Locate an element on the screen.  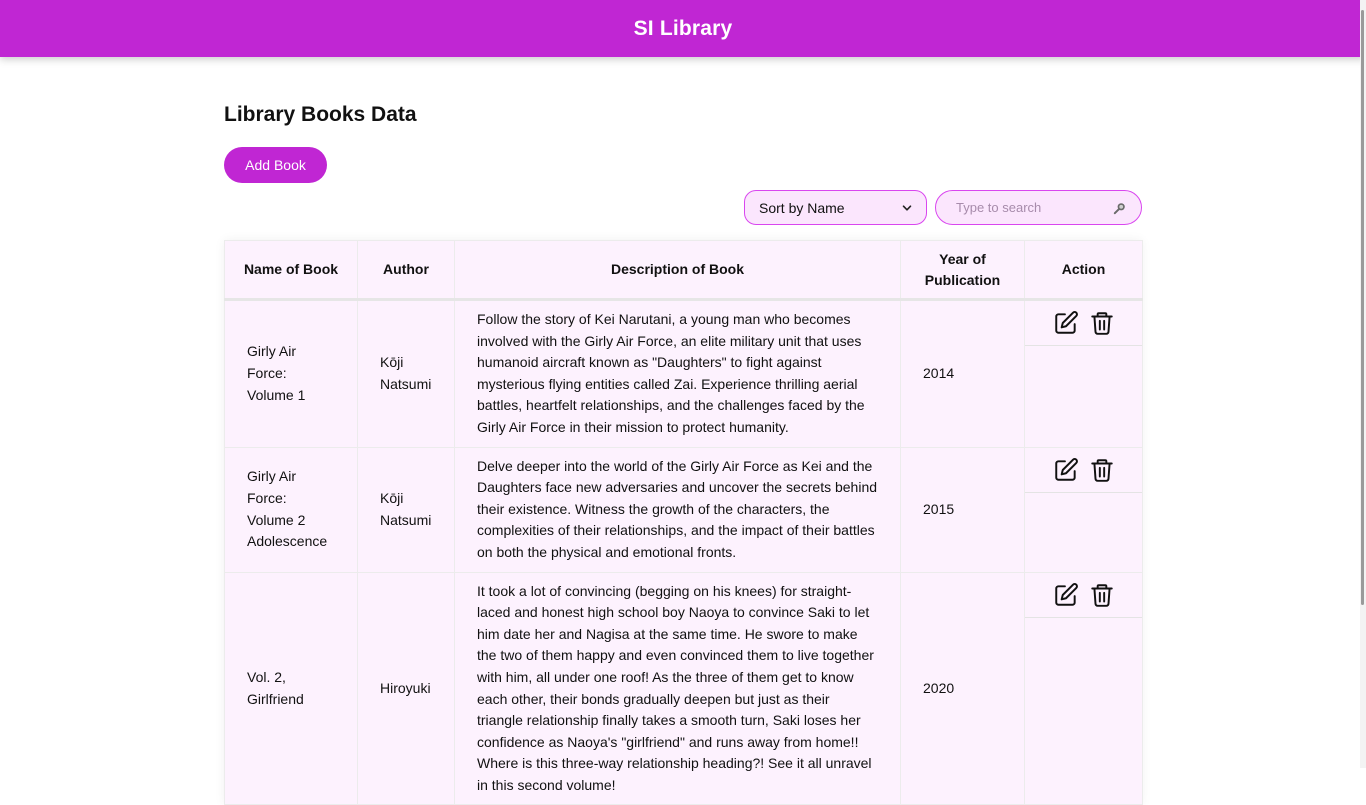
header-year: Year of Publication is located at coordinates (962, 270).